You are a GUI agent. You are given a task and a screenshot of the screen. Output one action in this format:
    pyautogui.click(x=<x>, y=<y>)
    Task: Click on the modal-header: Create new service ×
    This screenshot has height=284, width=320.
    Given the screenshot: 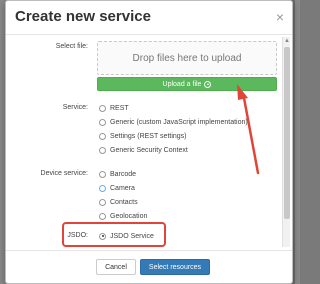 What is the action you would take?
    pyautogui.click(x=149, y=18)
    